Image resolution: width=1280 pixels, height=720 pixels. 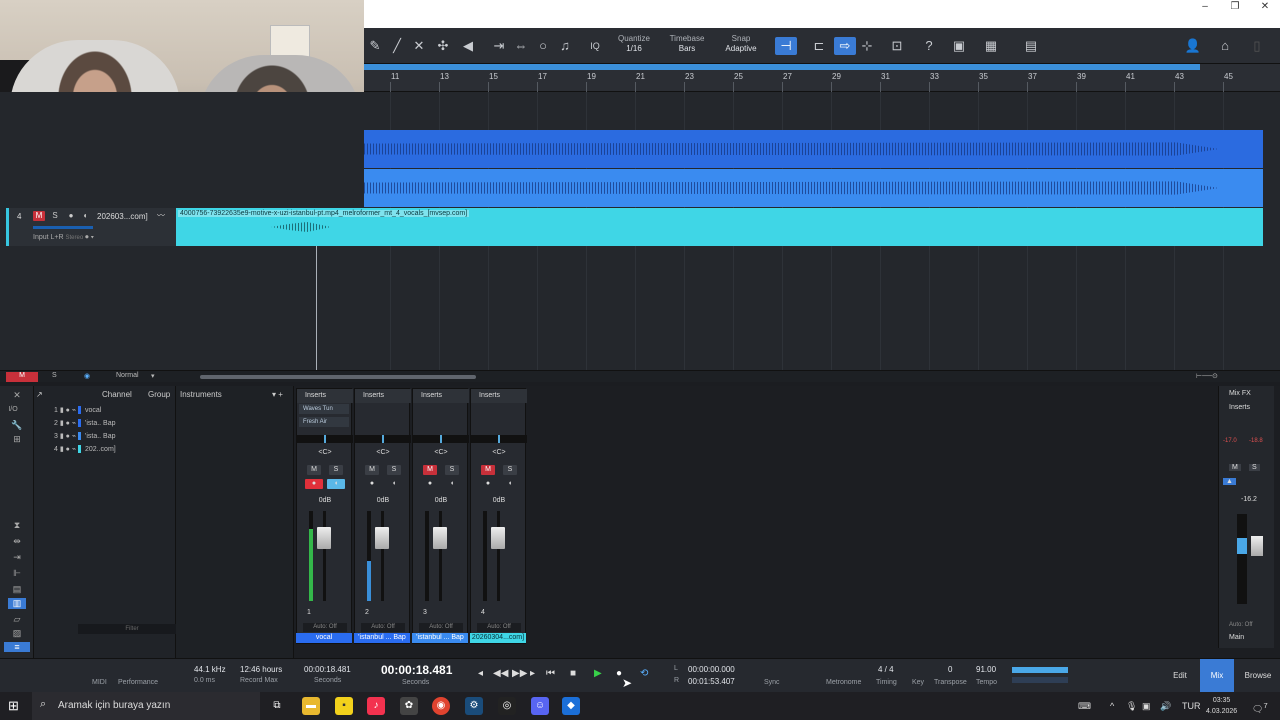 I want to click on close-button: ✕, so click(x=1265, y=7).